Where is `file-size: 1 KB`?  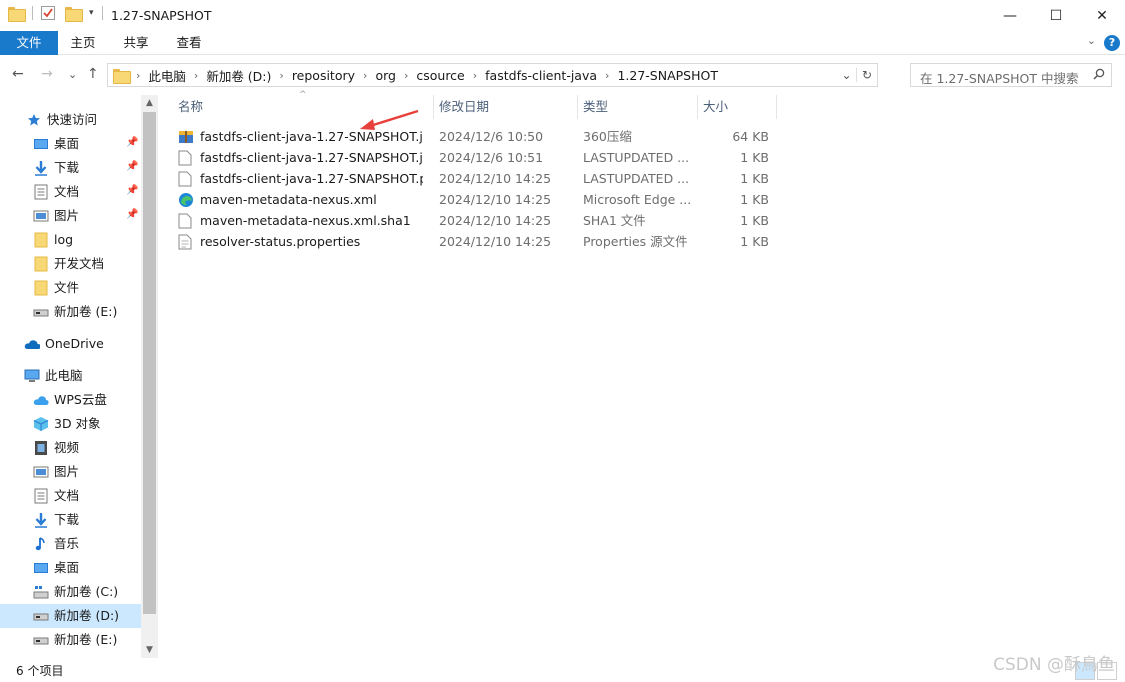
file-size: 1 KB is located at coordinates (754, 157).